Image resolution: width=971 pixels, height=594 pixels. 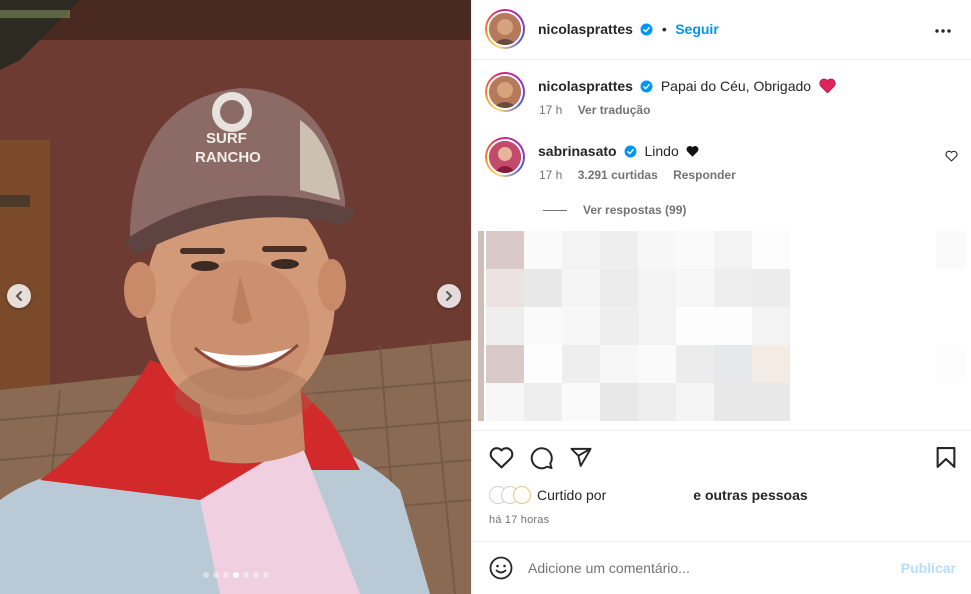 What do you see at coordinates (581, 457) in the screenshot?
I see `share-icon` at bounding box center [581, 457].